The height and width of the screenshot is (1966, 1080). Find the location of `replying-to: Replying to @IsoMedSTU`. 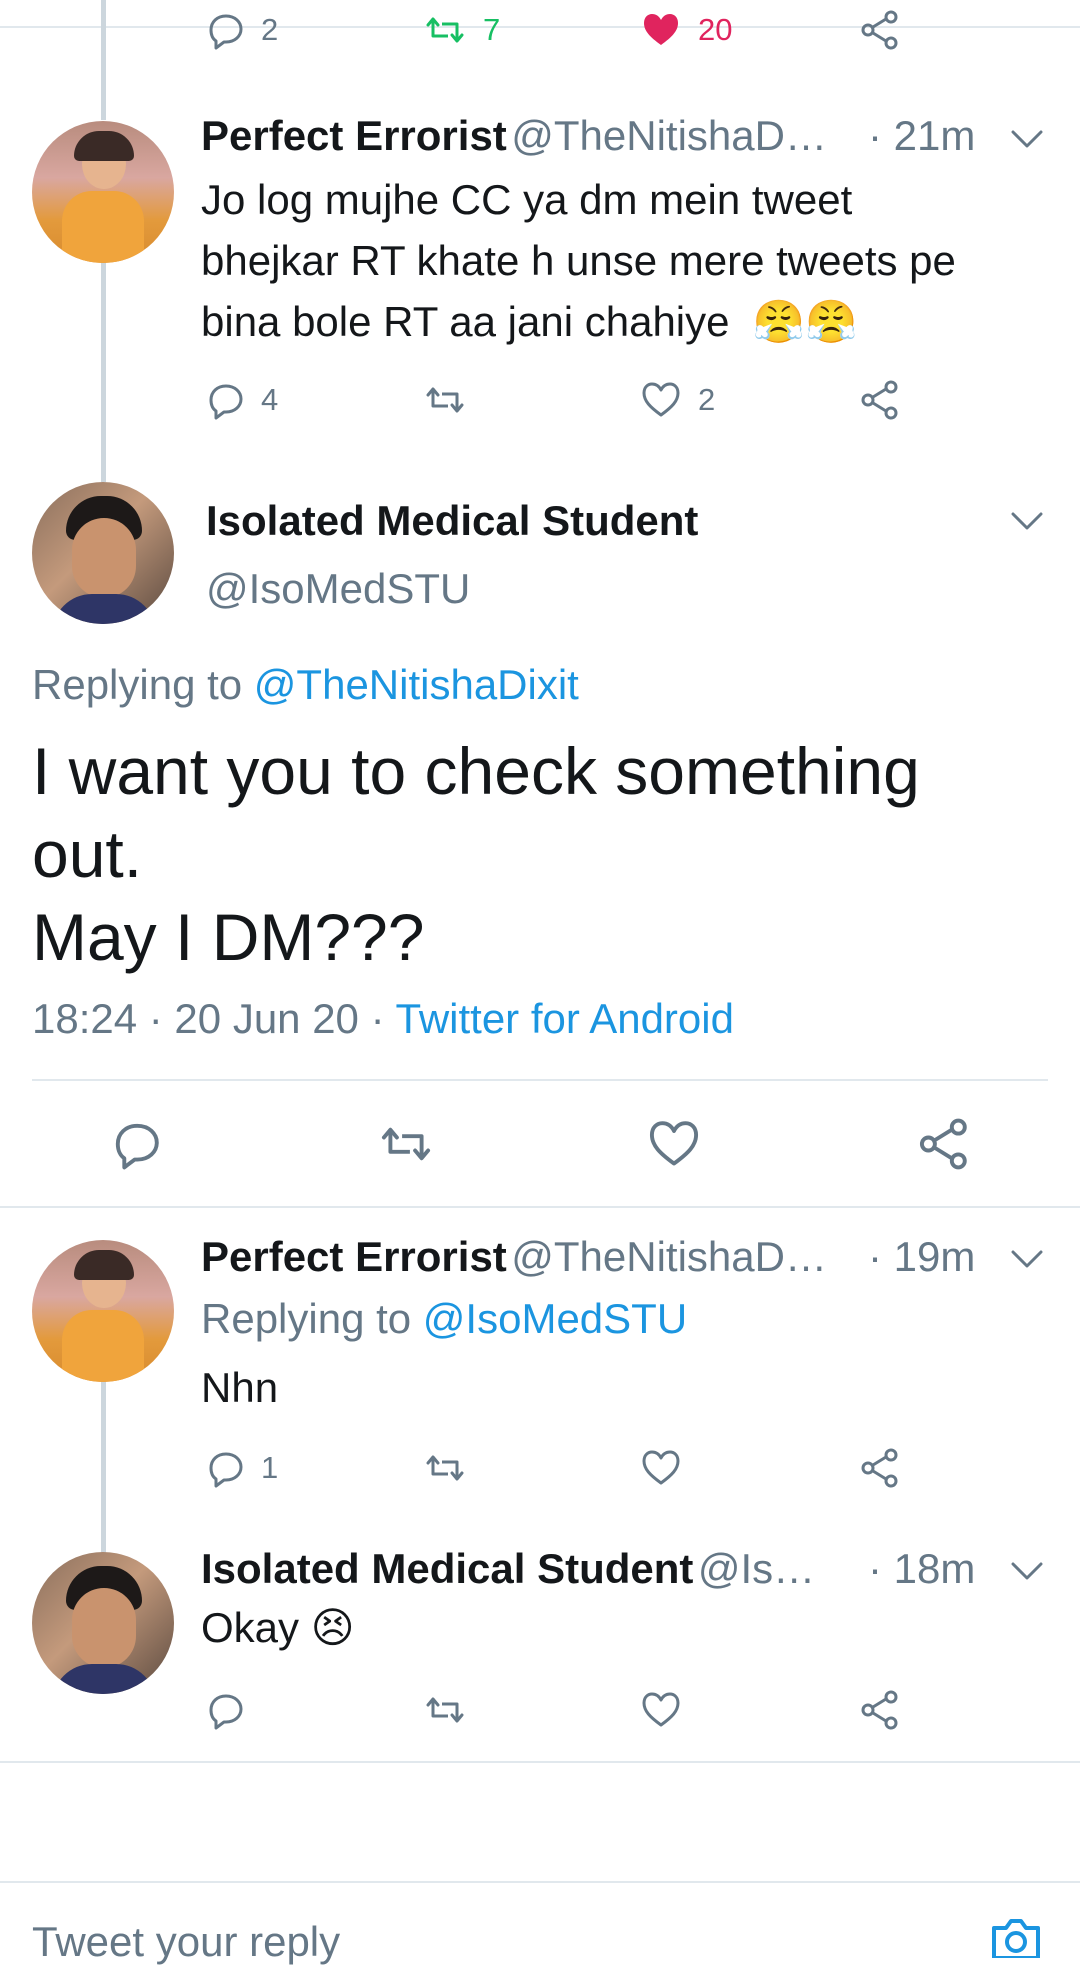

replying-to: Replying to @IsoMedSTU is located at coordinates (444, 1318).